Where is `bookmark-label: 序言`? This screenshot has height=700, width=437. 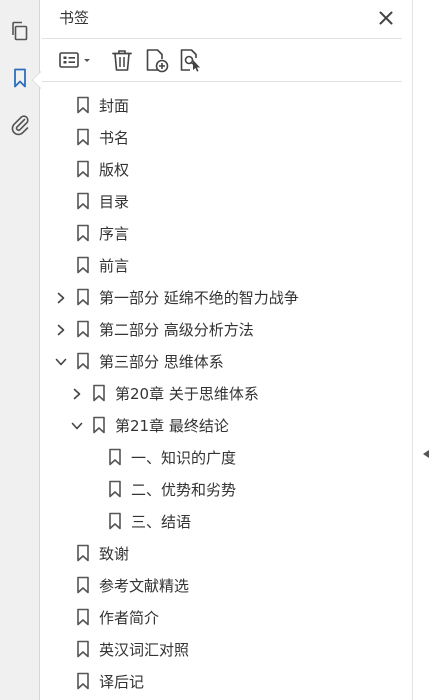
bookmark-label: 序言 is located at coordinates (114, 234).